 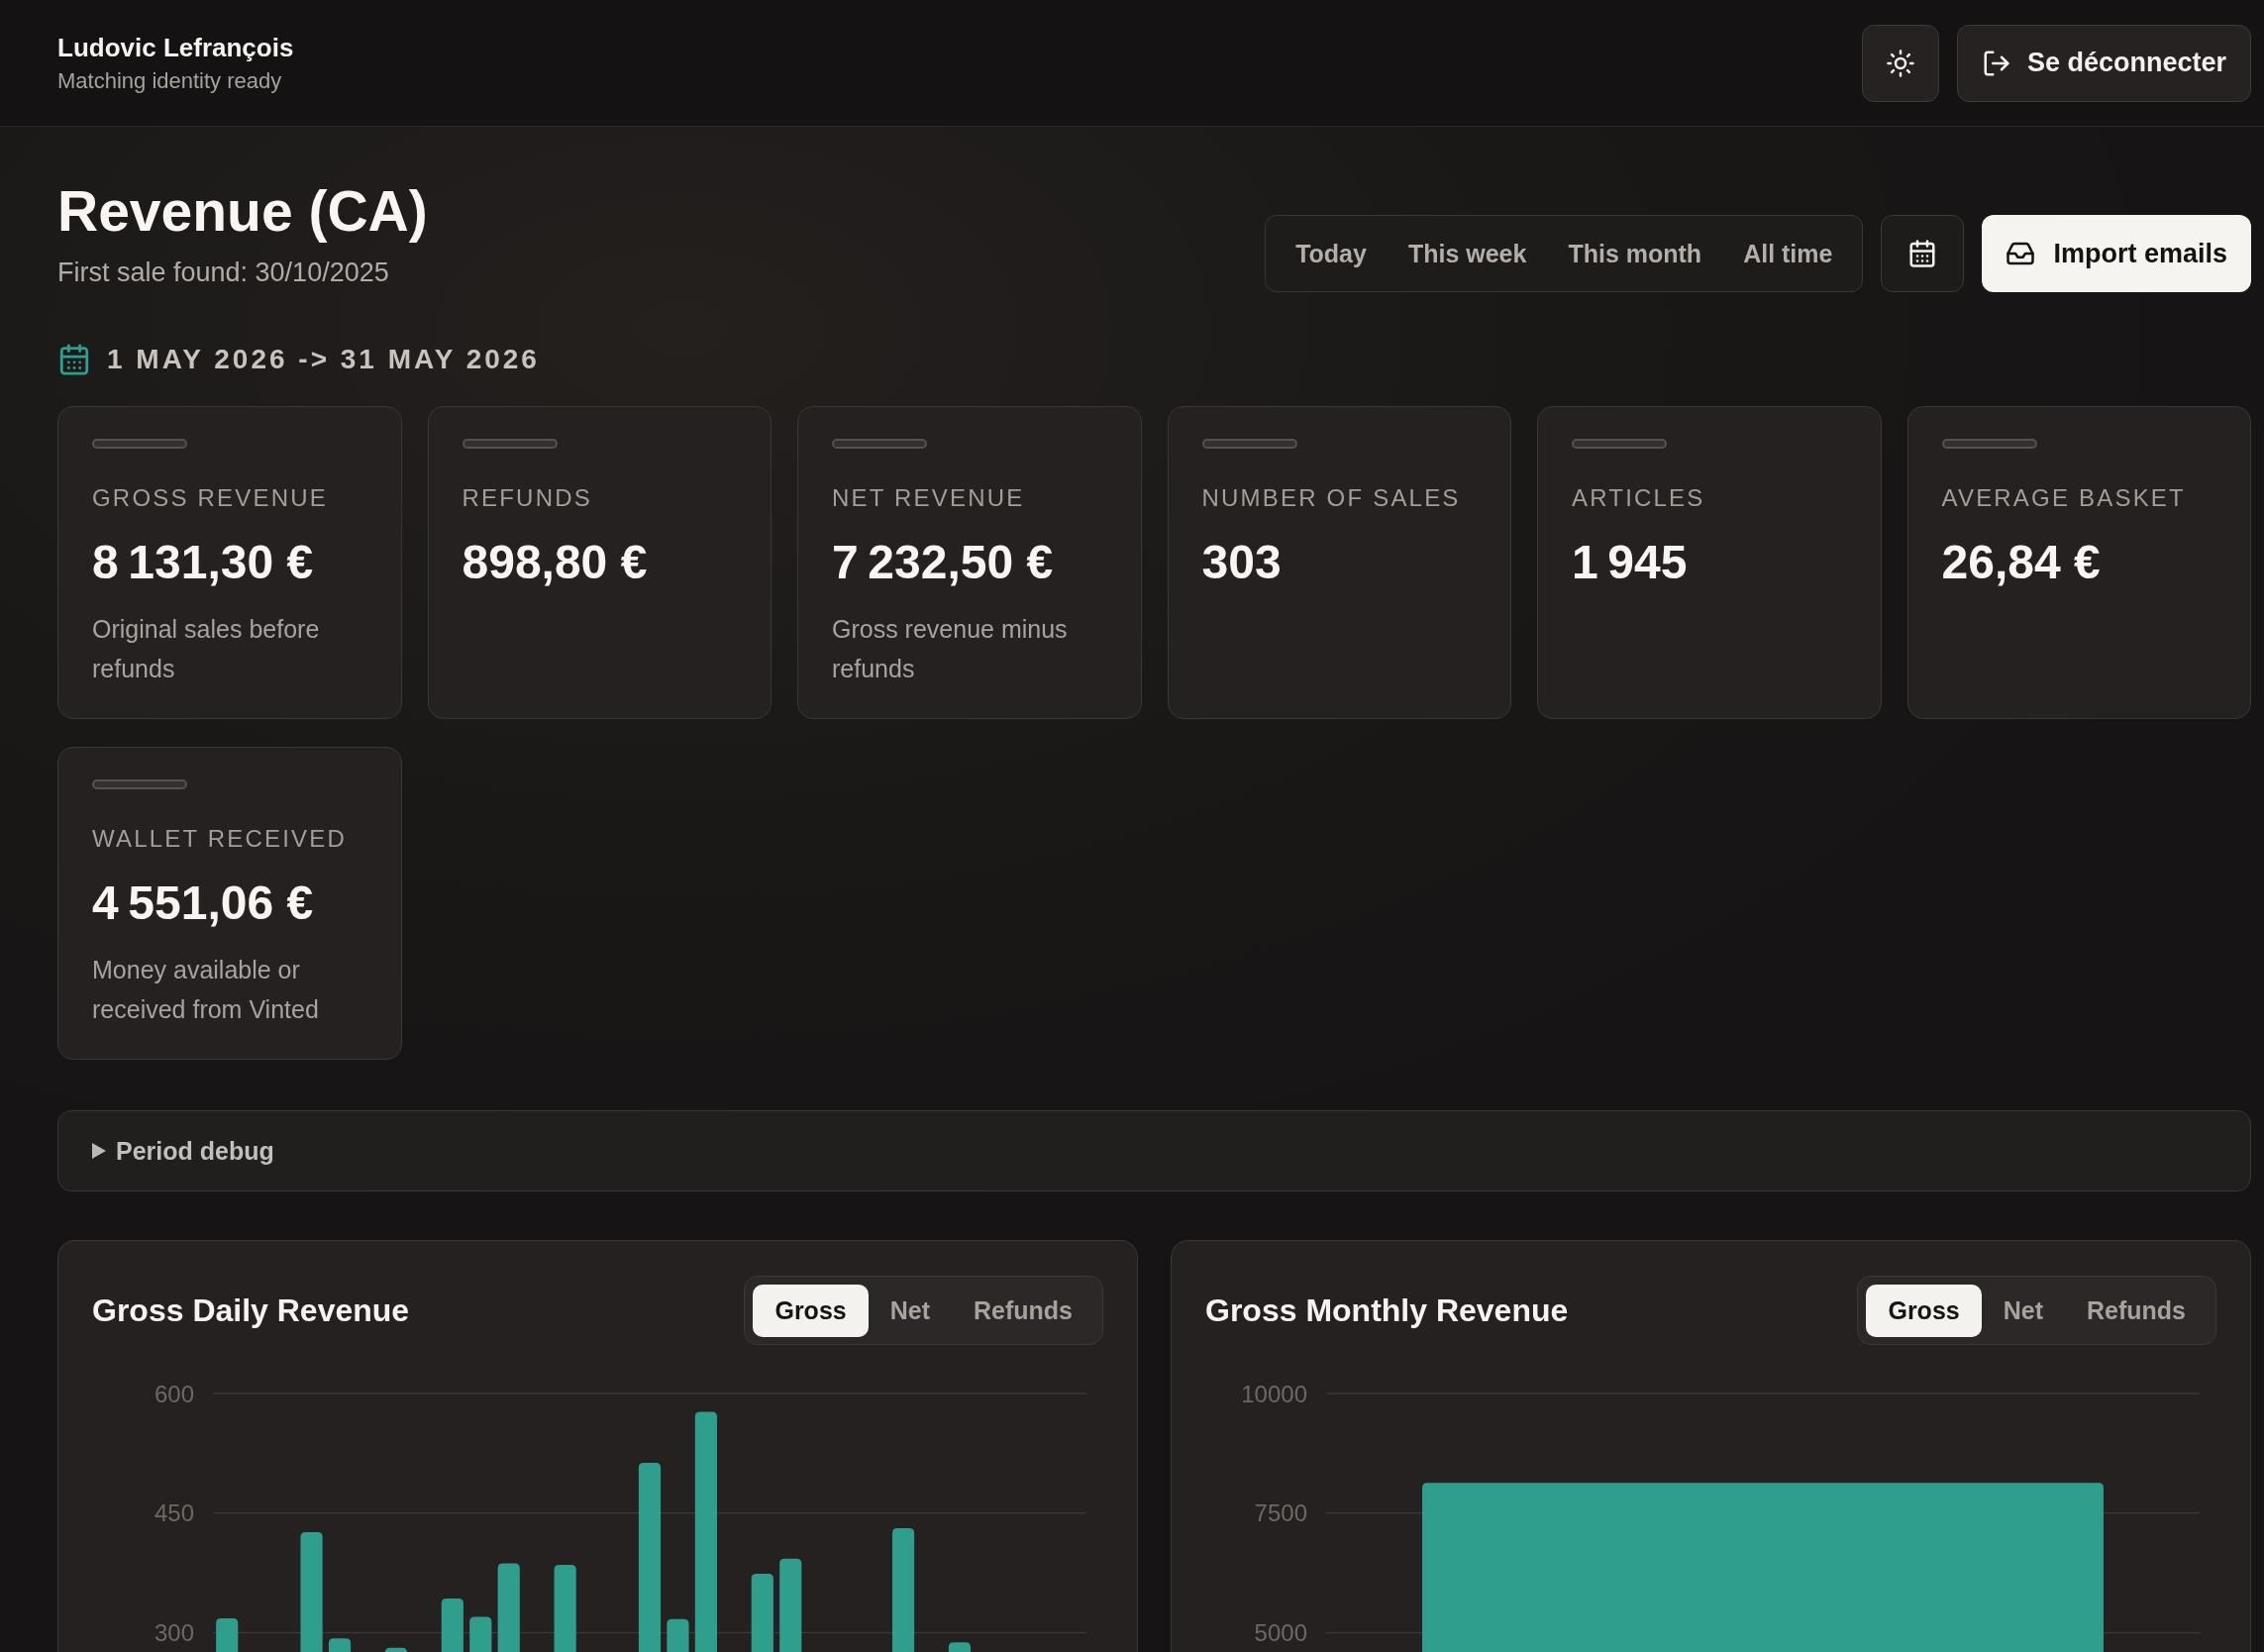 I want to click on metric-label: GROSS REVENUE, so click(x=211, y=498).